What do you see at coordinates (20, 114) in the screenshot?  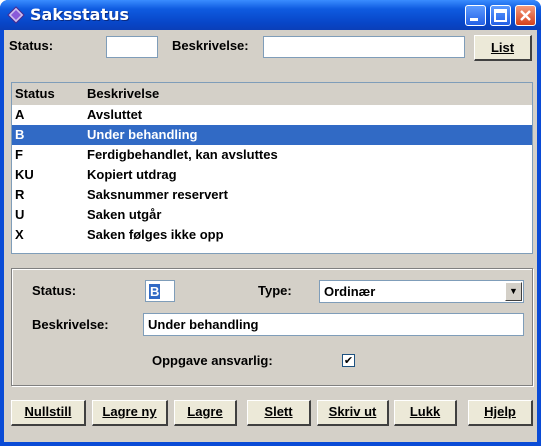 I see `list-item-status: A` at bounding box center [20, 114].